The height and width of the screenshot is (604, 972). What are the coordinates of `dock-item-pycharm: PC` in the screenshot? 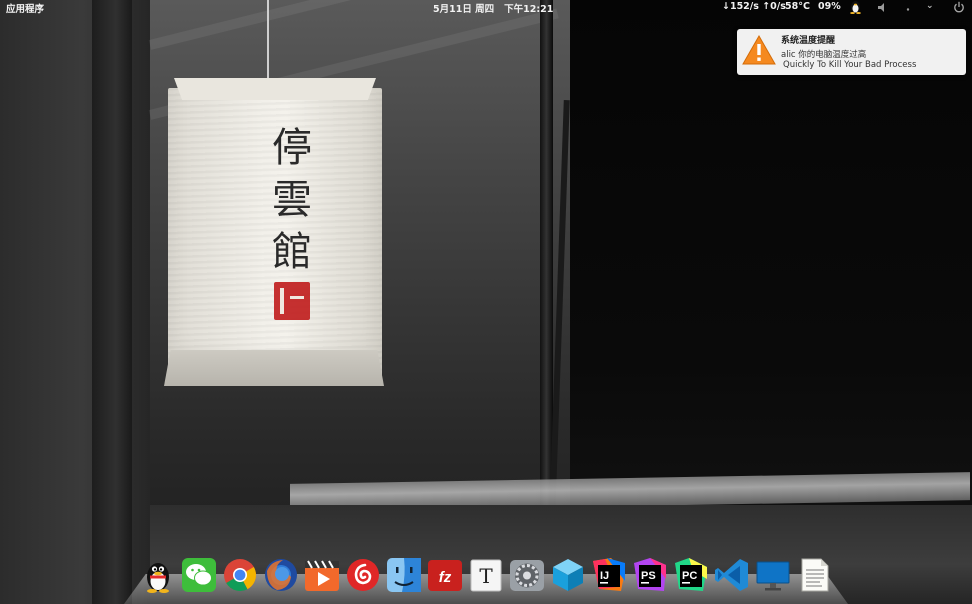 It's located at (691, 575).